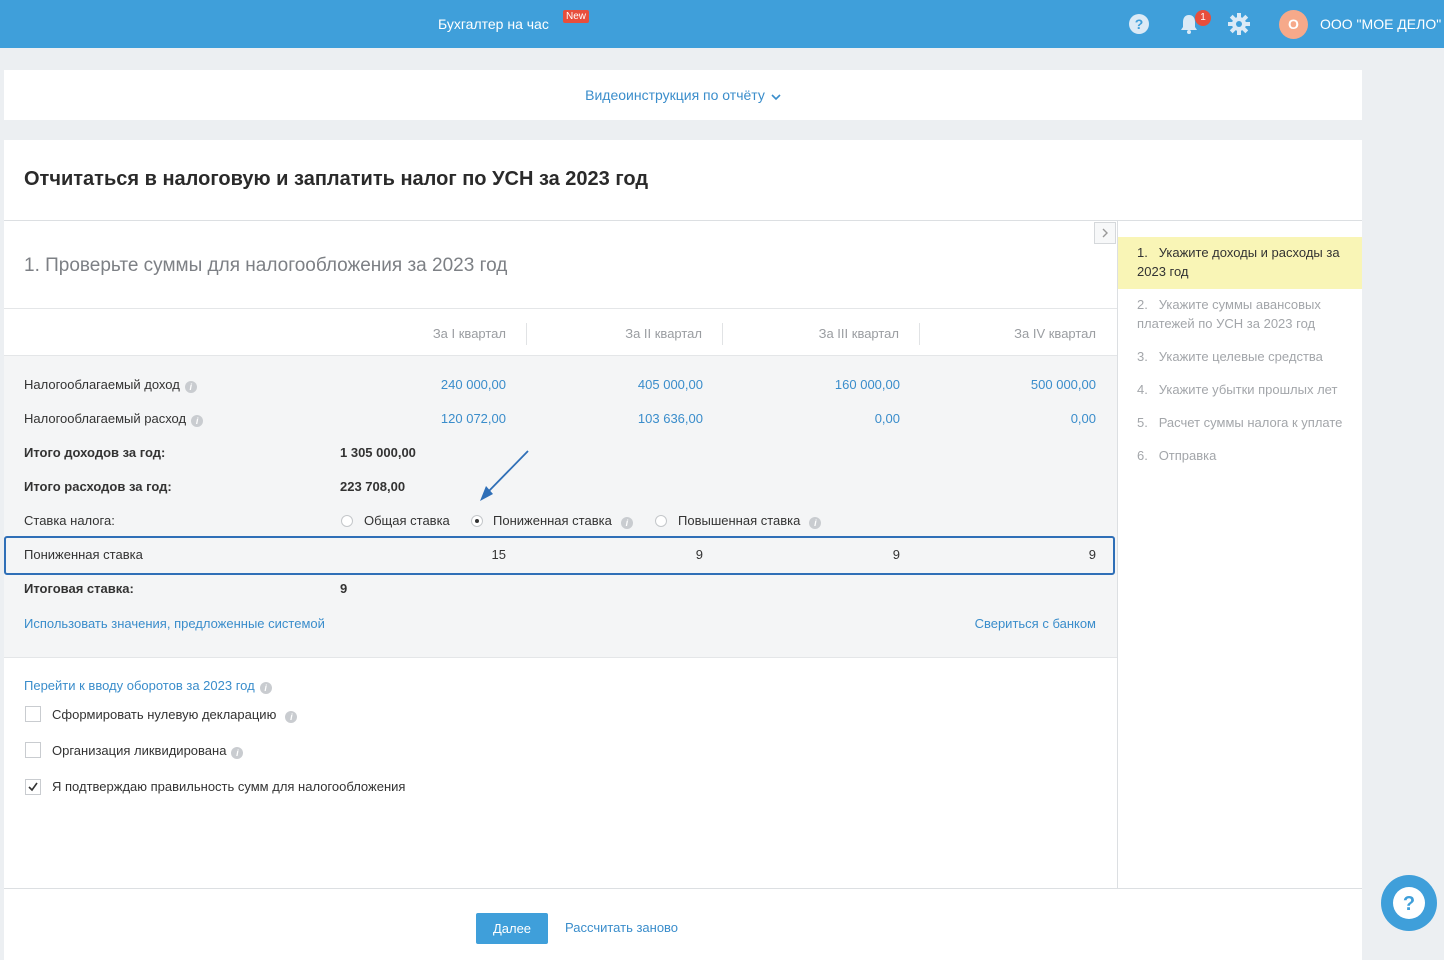 The width and height of the screenshot is (1444, 960). Describe the element at coordinates (1142, 304) in the screenshot. I see `step-number: 2.` at that location.